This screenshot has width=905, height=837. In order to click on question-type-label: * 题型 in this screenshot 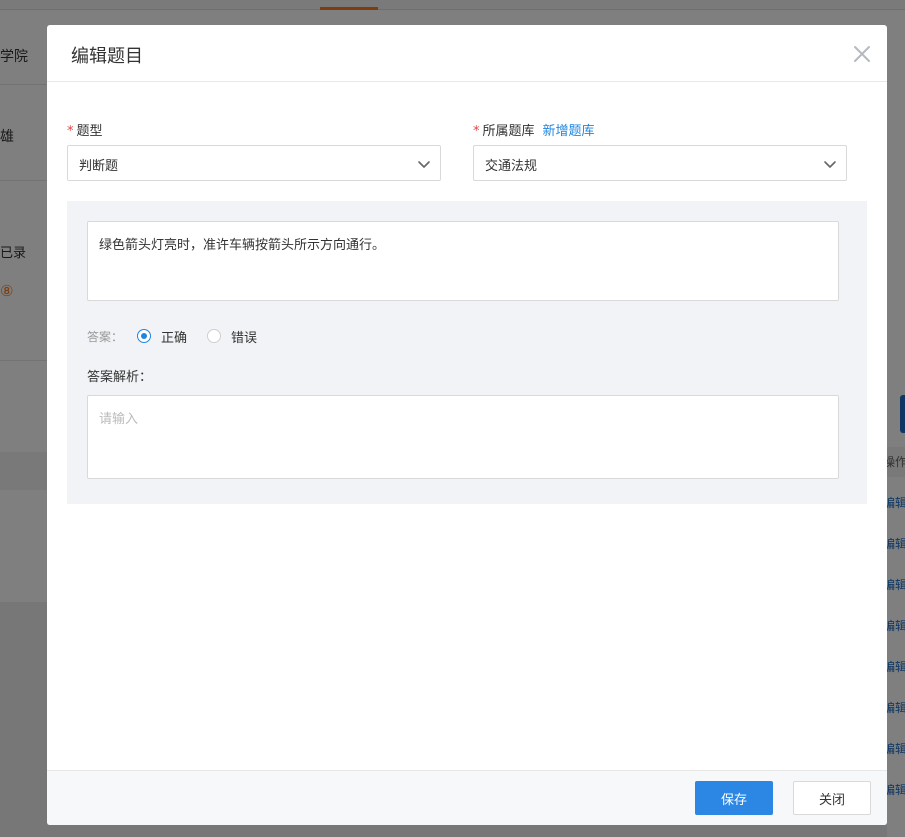, I will do `click(85, 129)`.